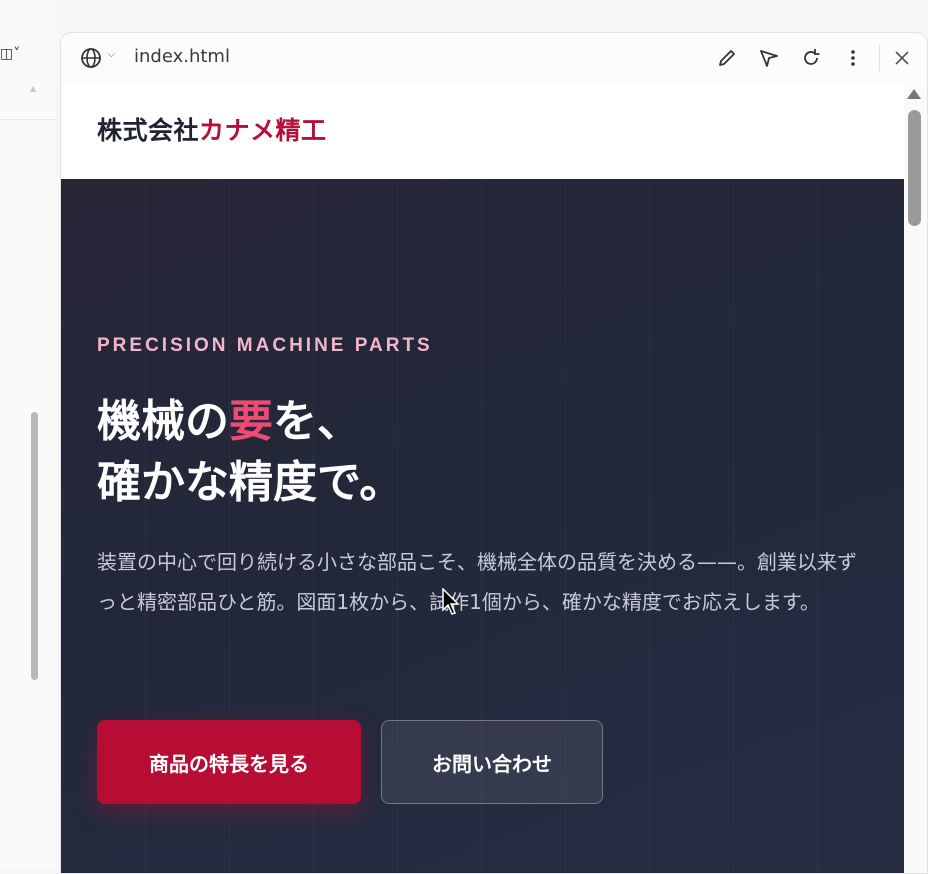 Image resolution: width=928 pixels, height=874 pixels. What do you see at coordinates (769, 58) in the screenshot?
I see `send-icon` at bounding box center [769, 58].